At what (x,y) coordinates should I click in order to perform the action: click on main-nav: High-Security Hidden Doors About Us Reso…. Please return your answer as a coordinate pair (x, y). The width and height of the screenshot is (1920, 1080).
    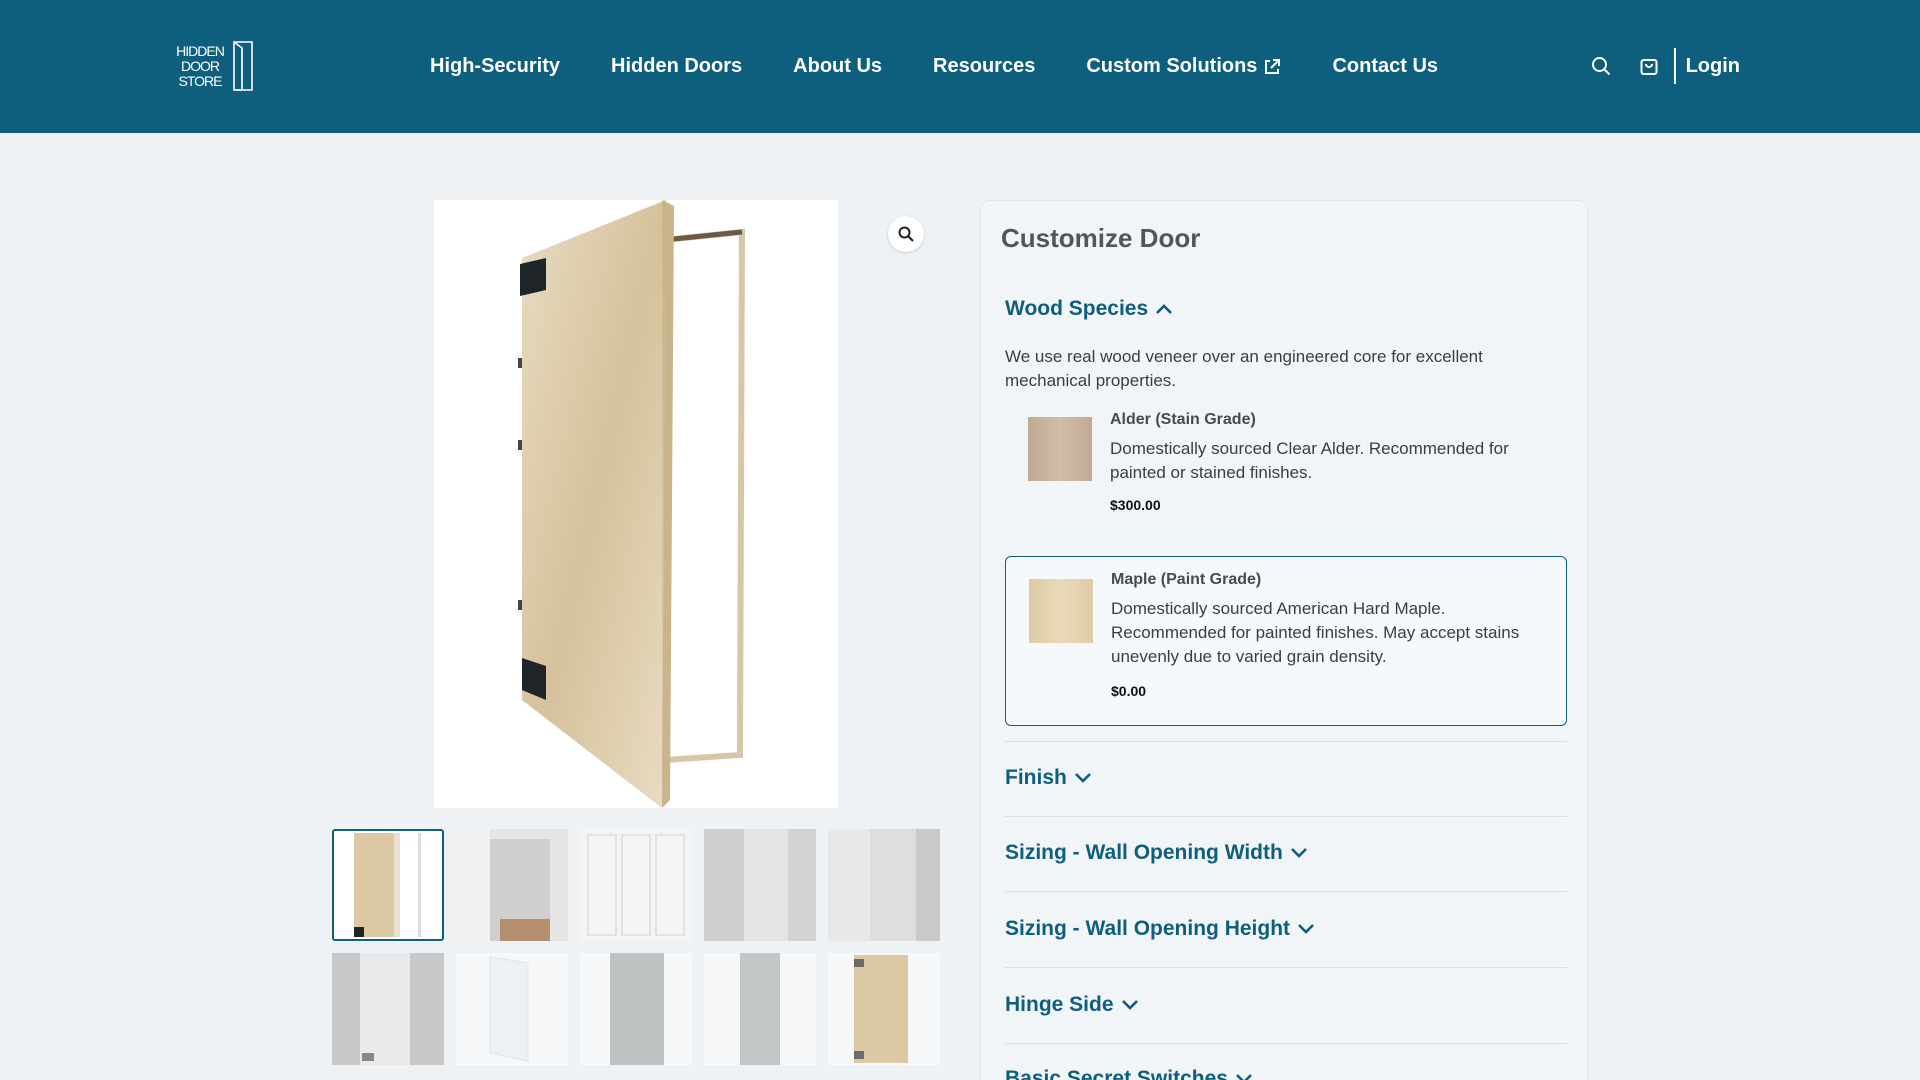
    Looking at the image, I should click on (959, 66).